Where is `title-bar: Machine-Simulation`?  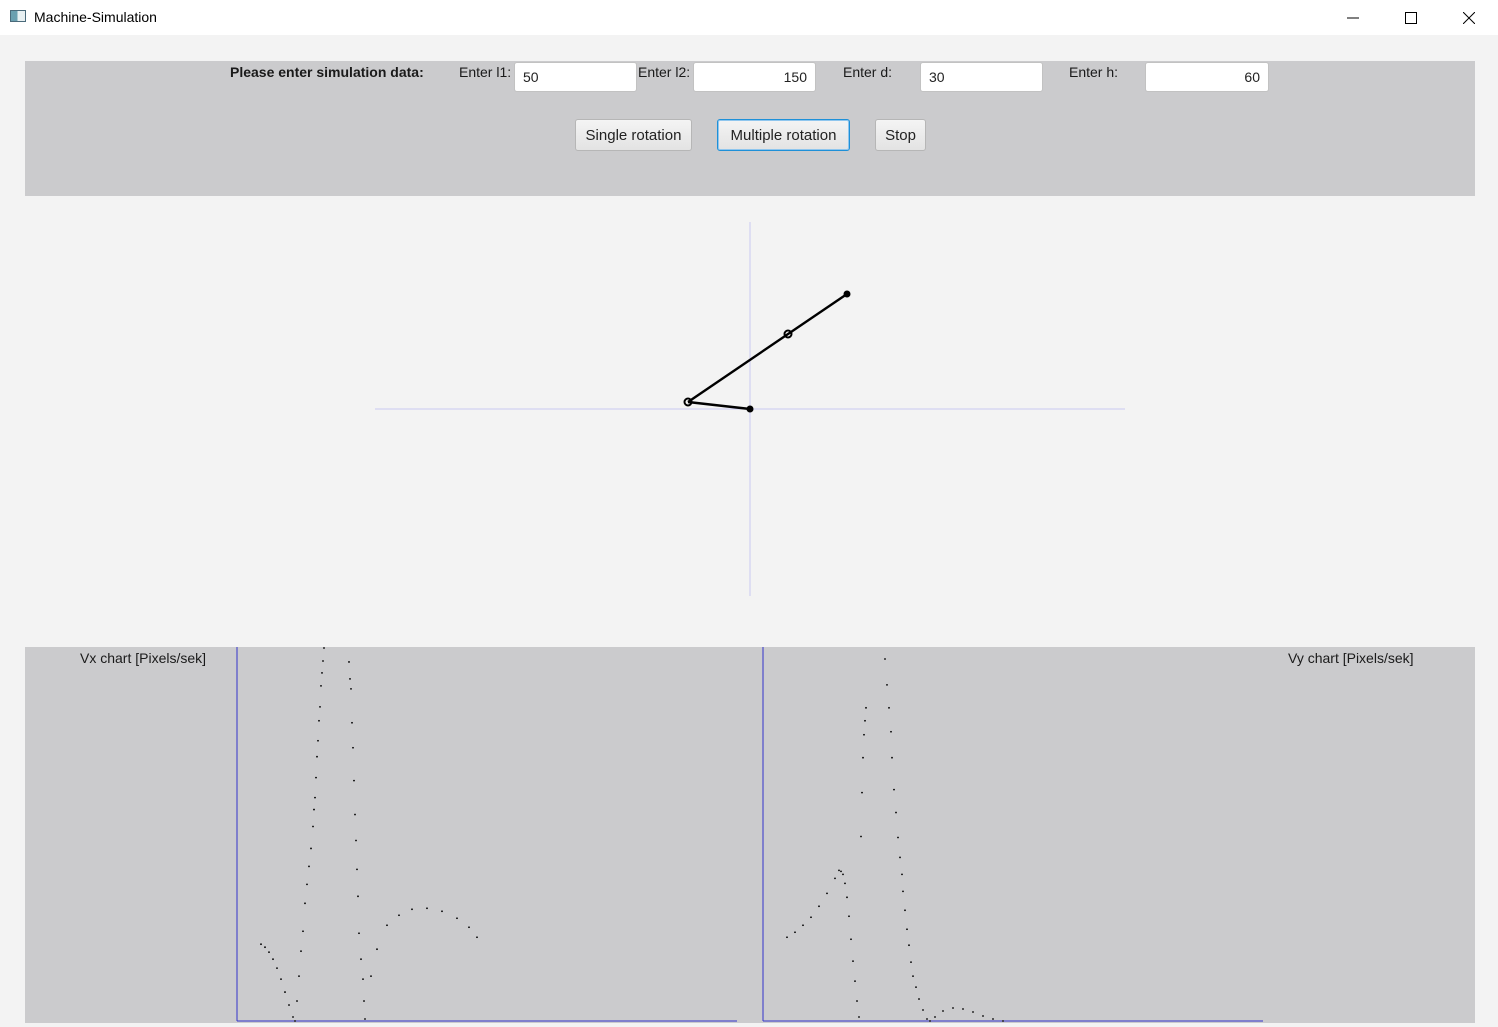
title-bar: Machine-Simulation is located at coordinates (749, 17).